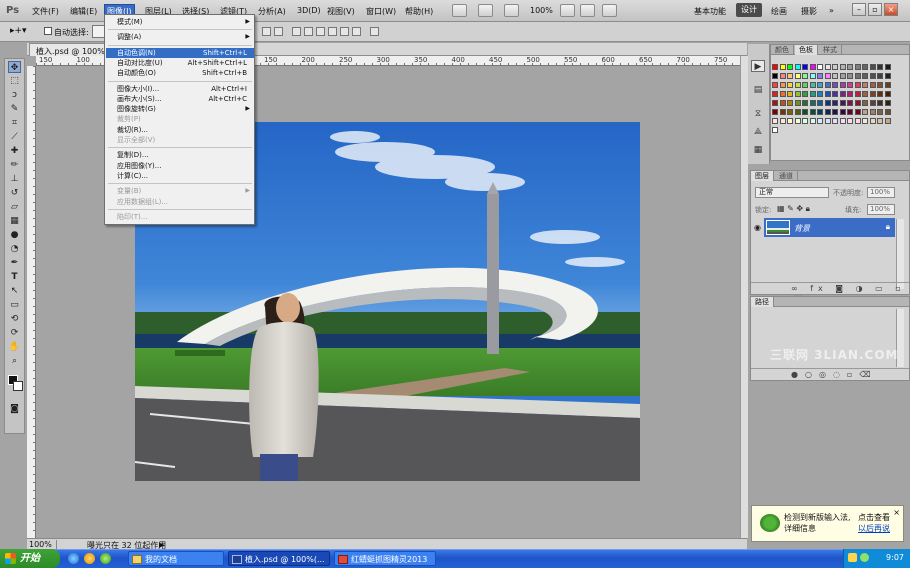 The width and height of the screenshot is (910, 568). What do you see at coordinates (272, 11) in the screenshot?
I see `menu-analysis: 分析(A)` at bounding box center [272, 11].